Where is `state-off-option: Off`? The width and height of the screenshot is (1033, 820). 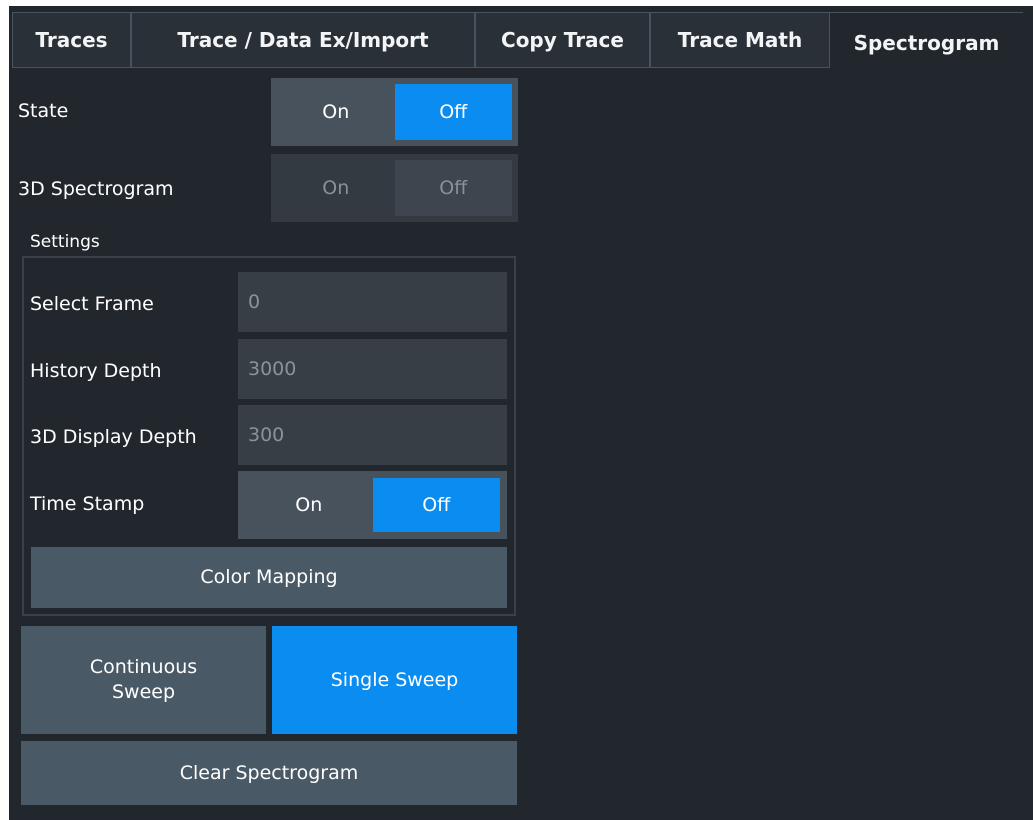
state-off-option: Off is located at coordinates (453, 112).